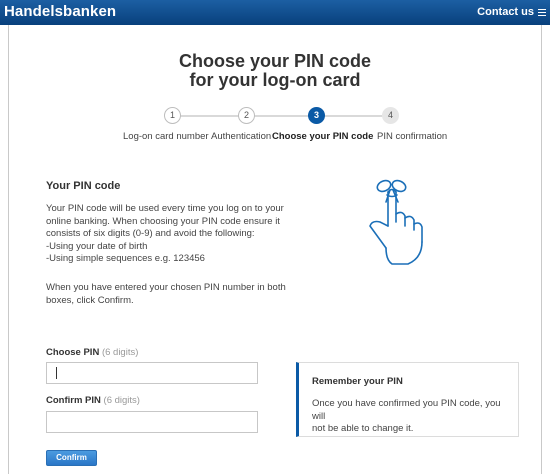  Describe the element at coordinates (241, 136) in the screenshot. I see `step-2-label: Authentication` at that location.